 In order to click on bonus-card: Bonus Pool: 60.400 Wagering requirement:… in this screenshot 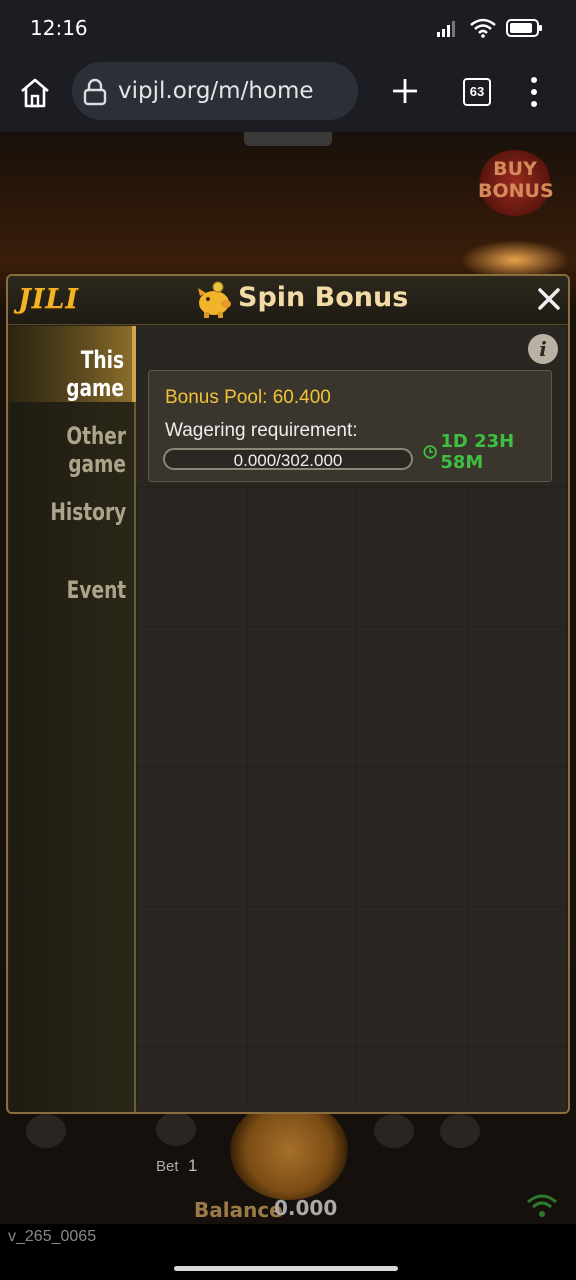, I will do `click(350, 426)`.